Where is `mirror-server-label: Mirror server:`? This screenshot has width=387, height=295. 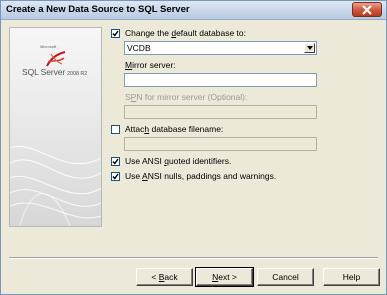 mirror-server-label: Mirror server: is located at coordinates (150, 65).